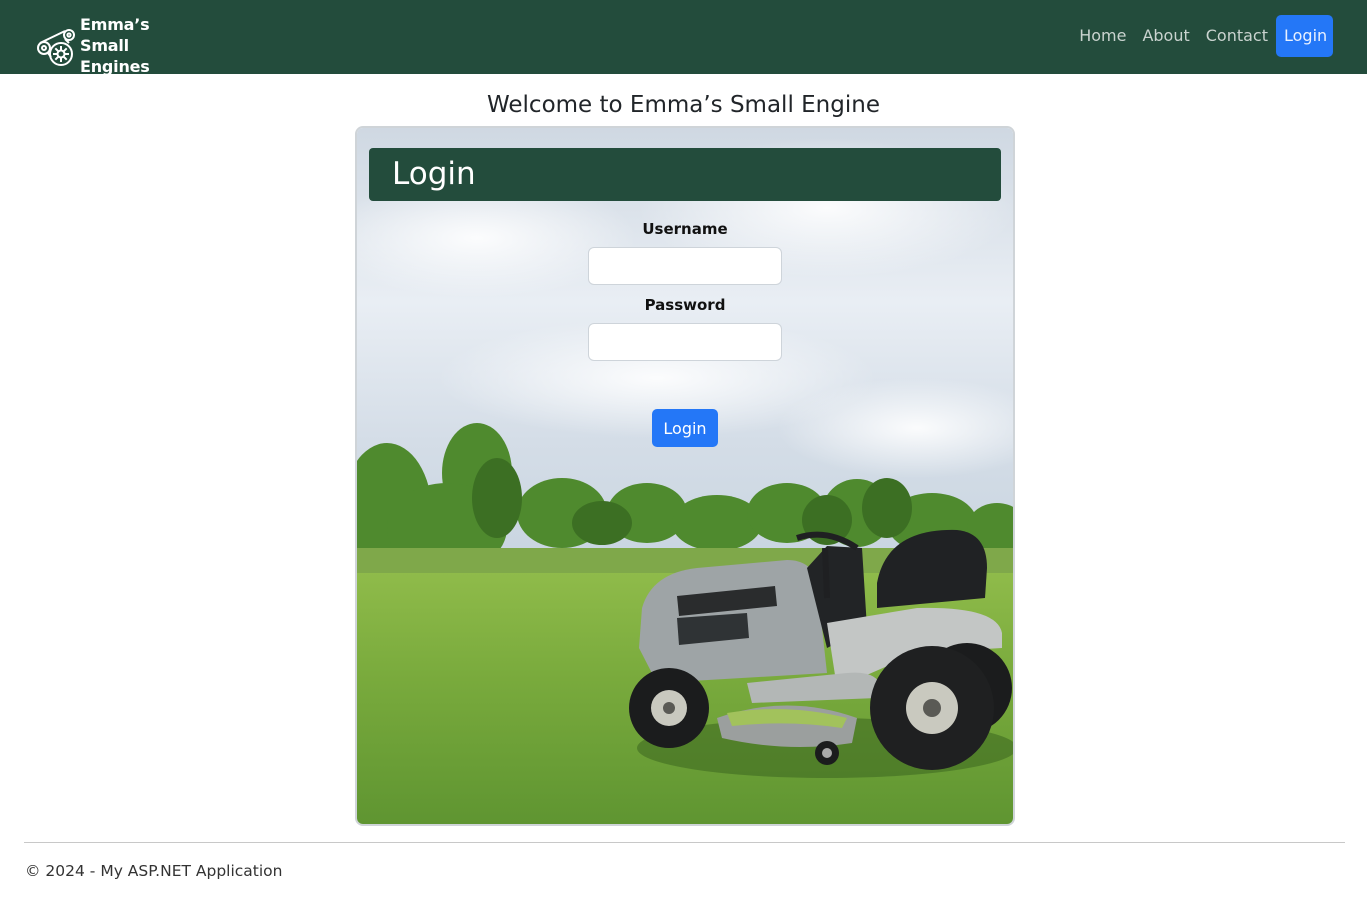 This screenshot has width=1367, height=907. What do you see at coordinates (685, 229) in the screenshot?
I see `username-label: Username` at bounding box center [685, 229].